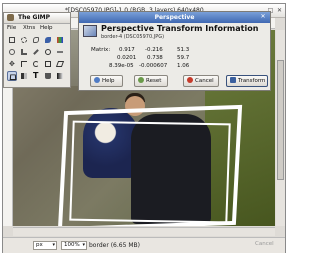  I want to click on color-select-tool, so click(60, 40).